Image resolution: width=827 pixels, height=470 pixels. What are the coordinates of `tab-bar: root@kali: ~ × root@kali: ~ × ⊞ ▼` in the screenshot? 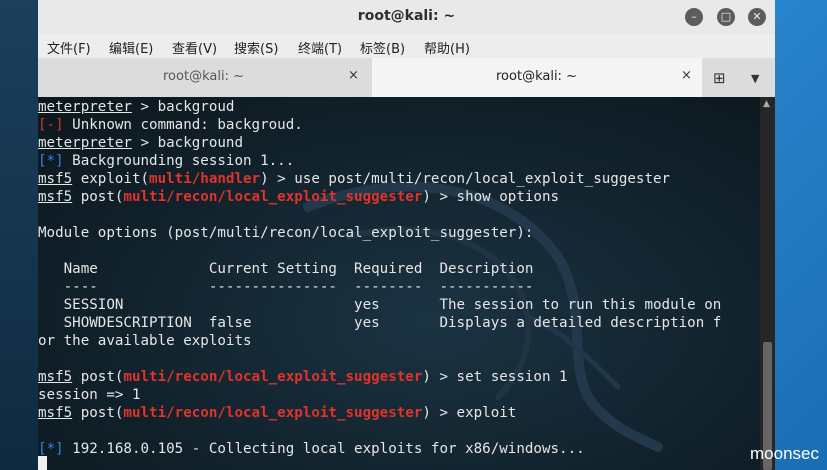 It's located at (406, 78).